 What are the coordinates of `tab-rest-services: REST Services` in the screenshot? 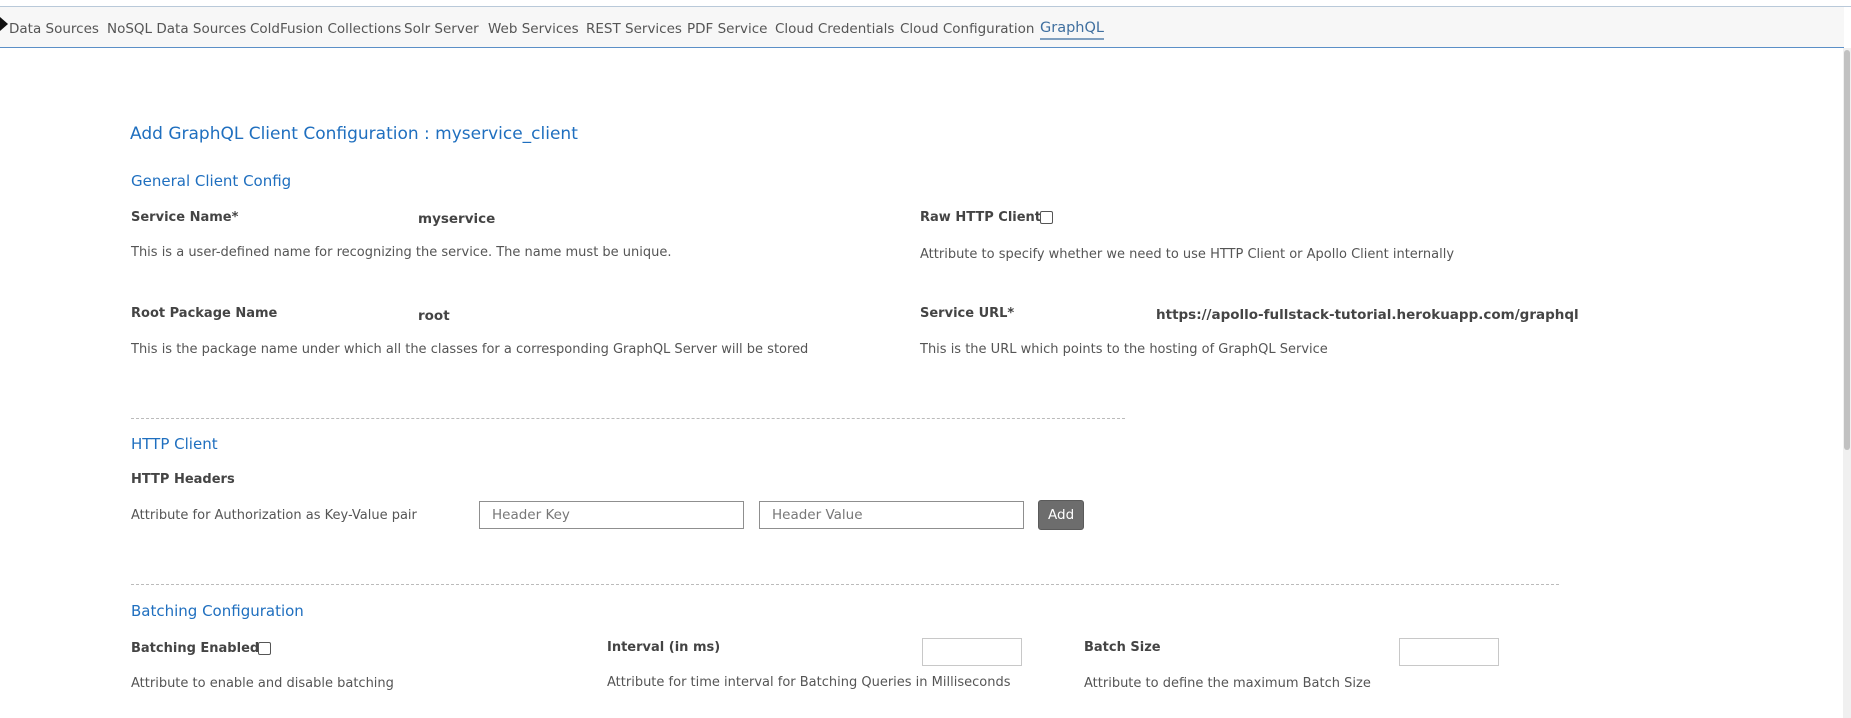 It's located at (634, 29).